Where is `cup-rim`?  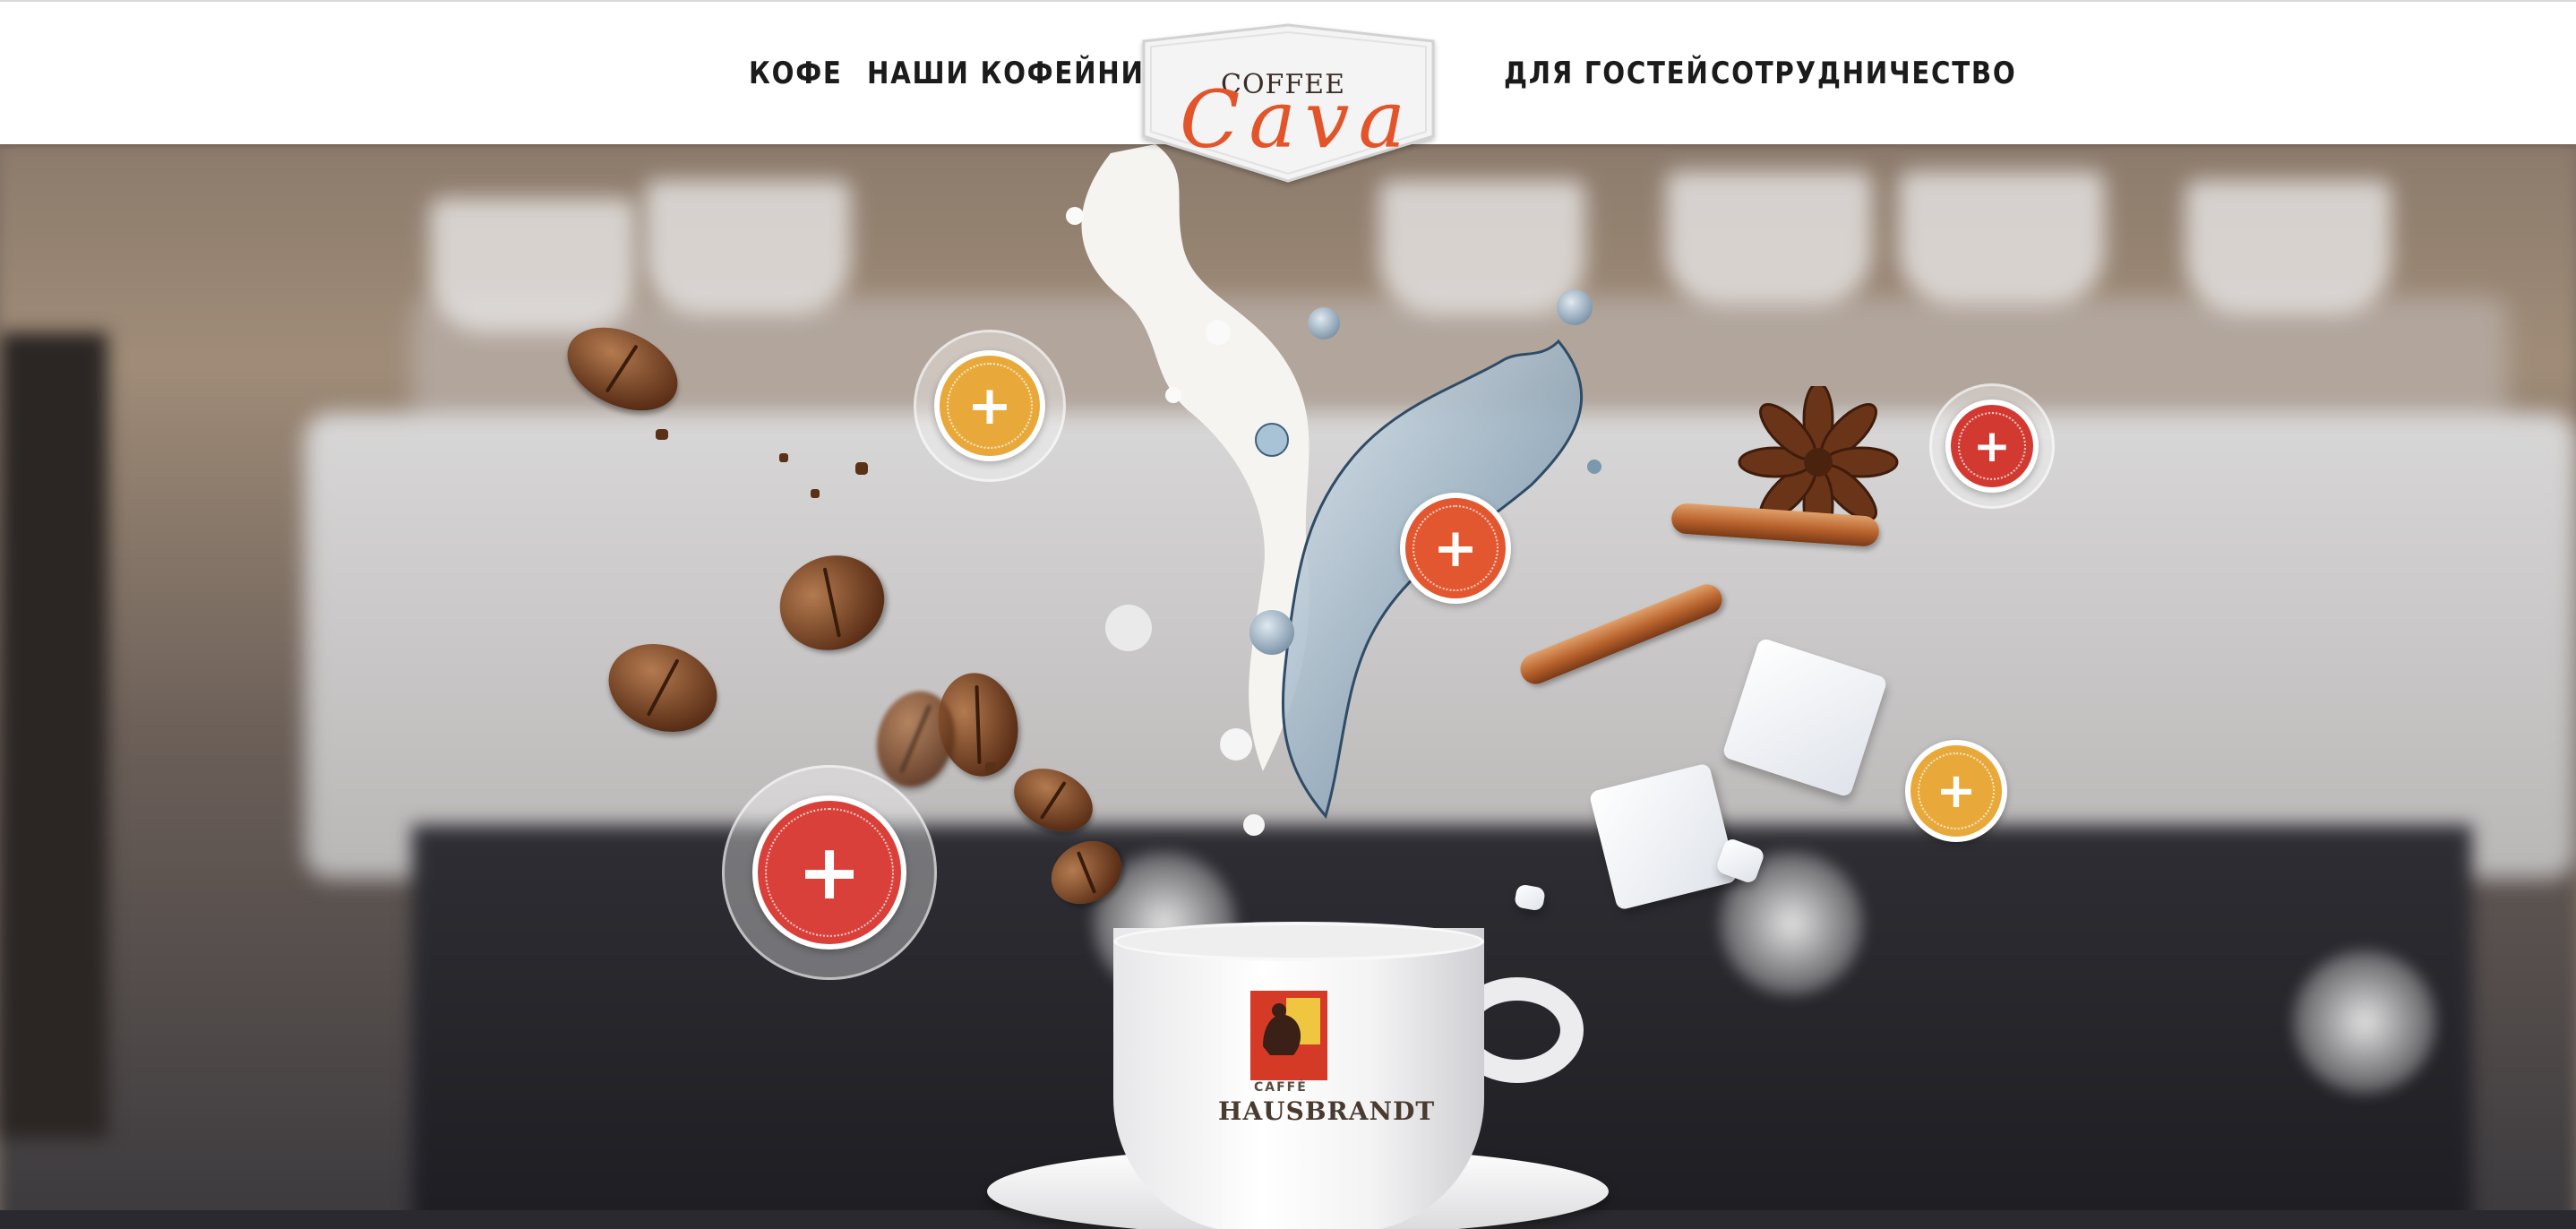
cup-rim is located at coordinates (1298, 942).